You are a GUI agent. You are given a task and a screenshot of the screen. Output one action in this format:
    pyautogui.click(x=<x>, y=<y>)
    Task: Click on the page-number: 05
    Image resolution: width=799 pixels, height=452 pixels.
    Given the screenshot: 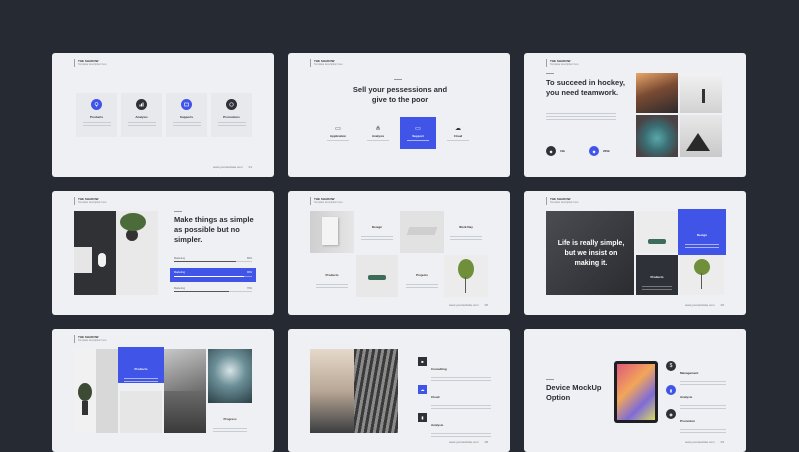 What is the action you would take?
    pyautogui.click(x=486, y=305)
    